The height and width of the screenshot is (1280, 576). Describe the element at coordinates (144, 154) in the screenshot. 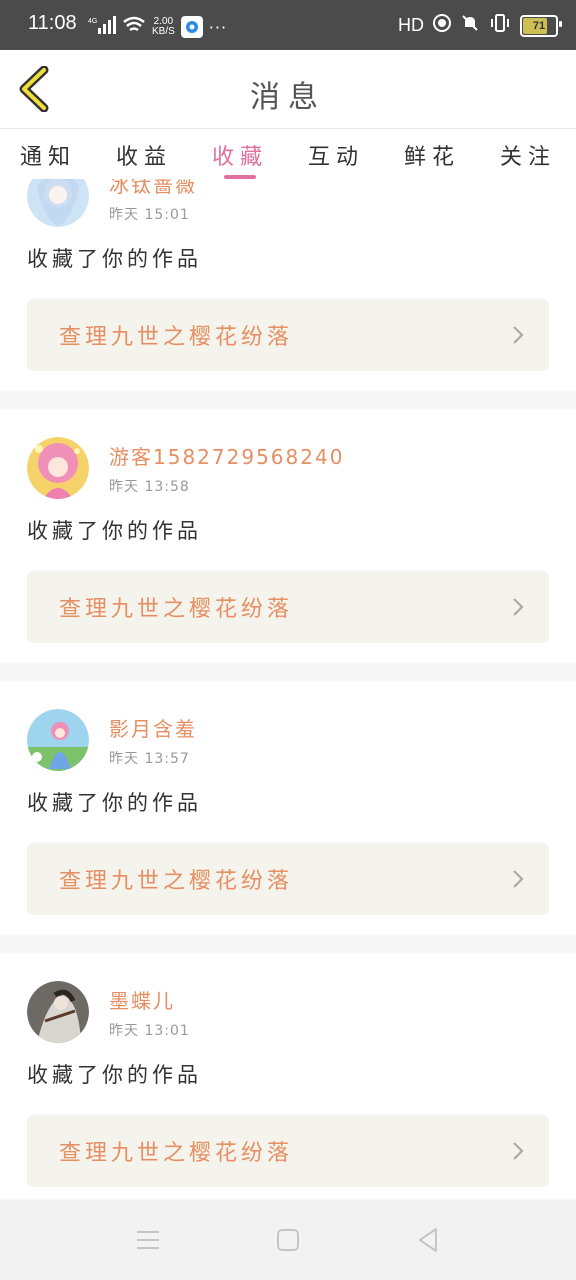

I see `tab-earnings: 收益` at that location.